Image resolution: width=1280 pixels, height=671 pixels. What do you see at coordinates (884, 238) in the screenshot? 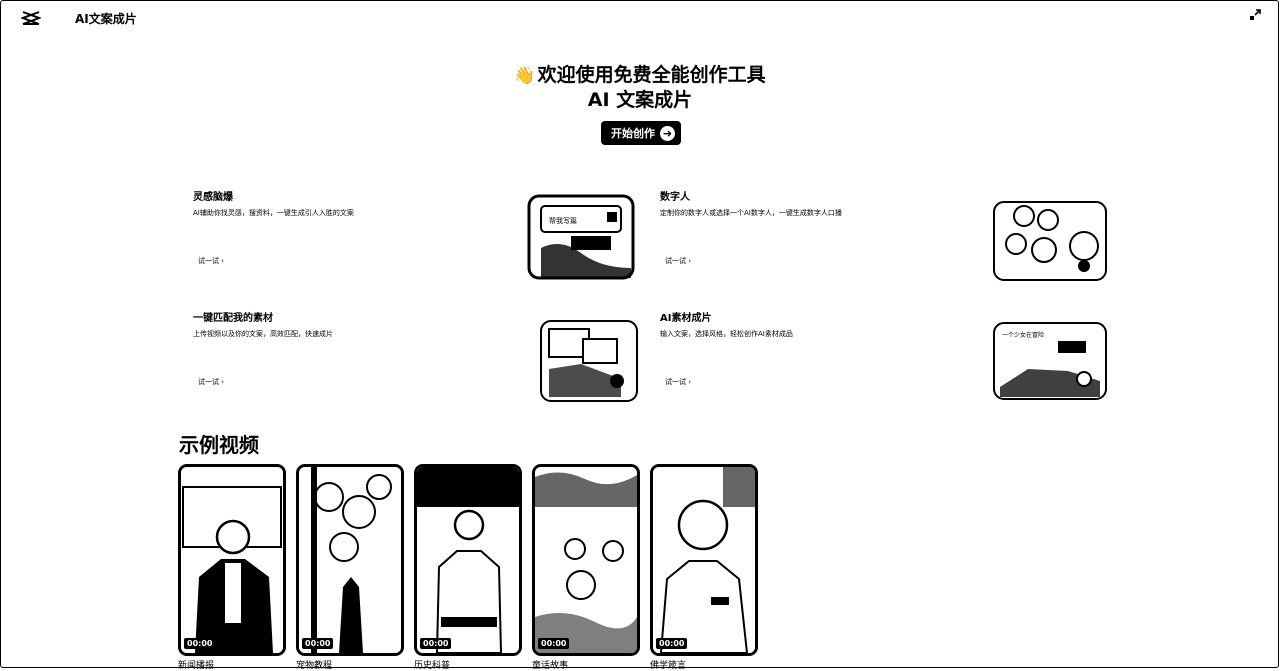
I see `feature-card-digital-human: 数字人 定制你的数字人或选择一个AI数字人，一键生成数字人口播 试一试 ›` at bounding box center [884, 238].